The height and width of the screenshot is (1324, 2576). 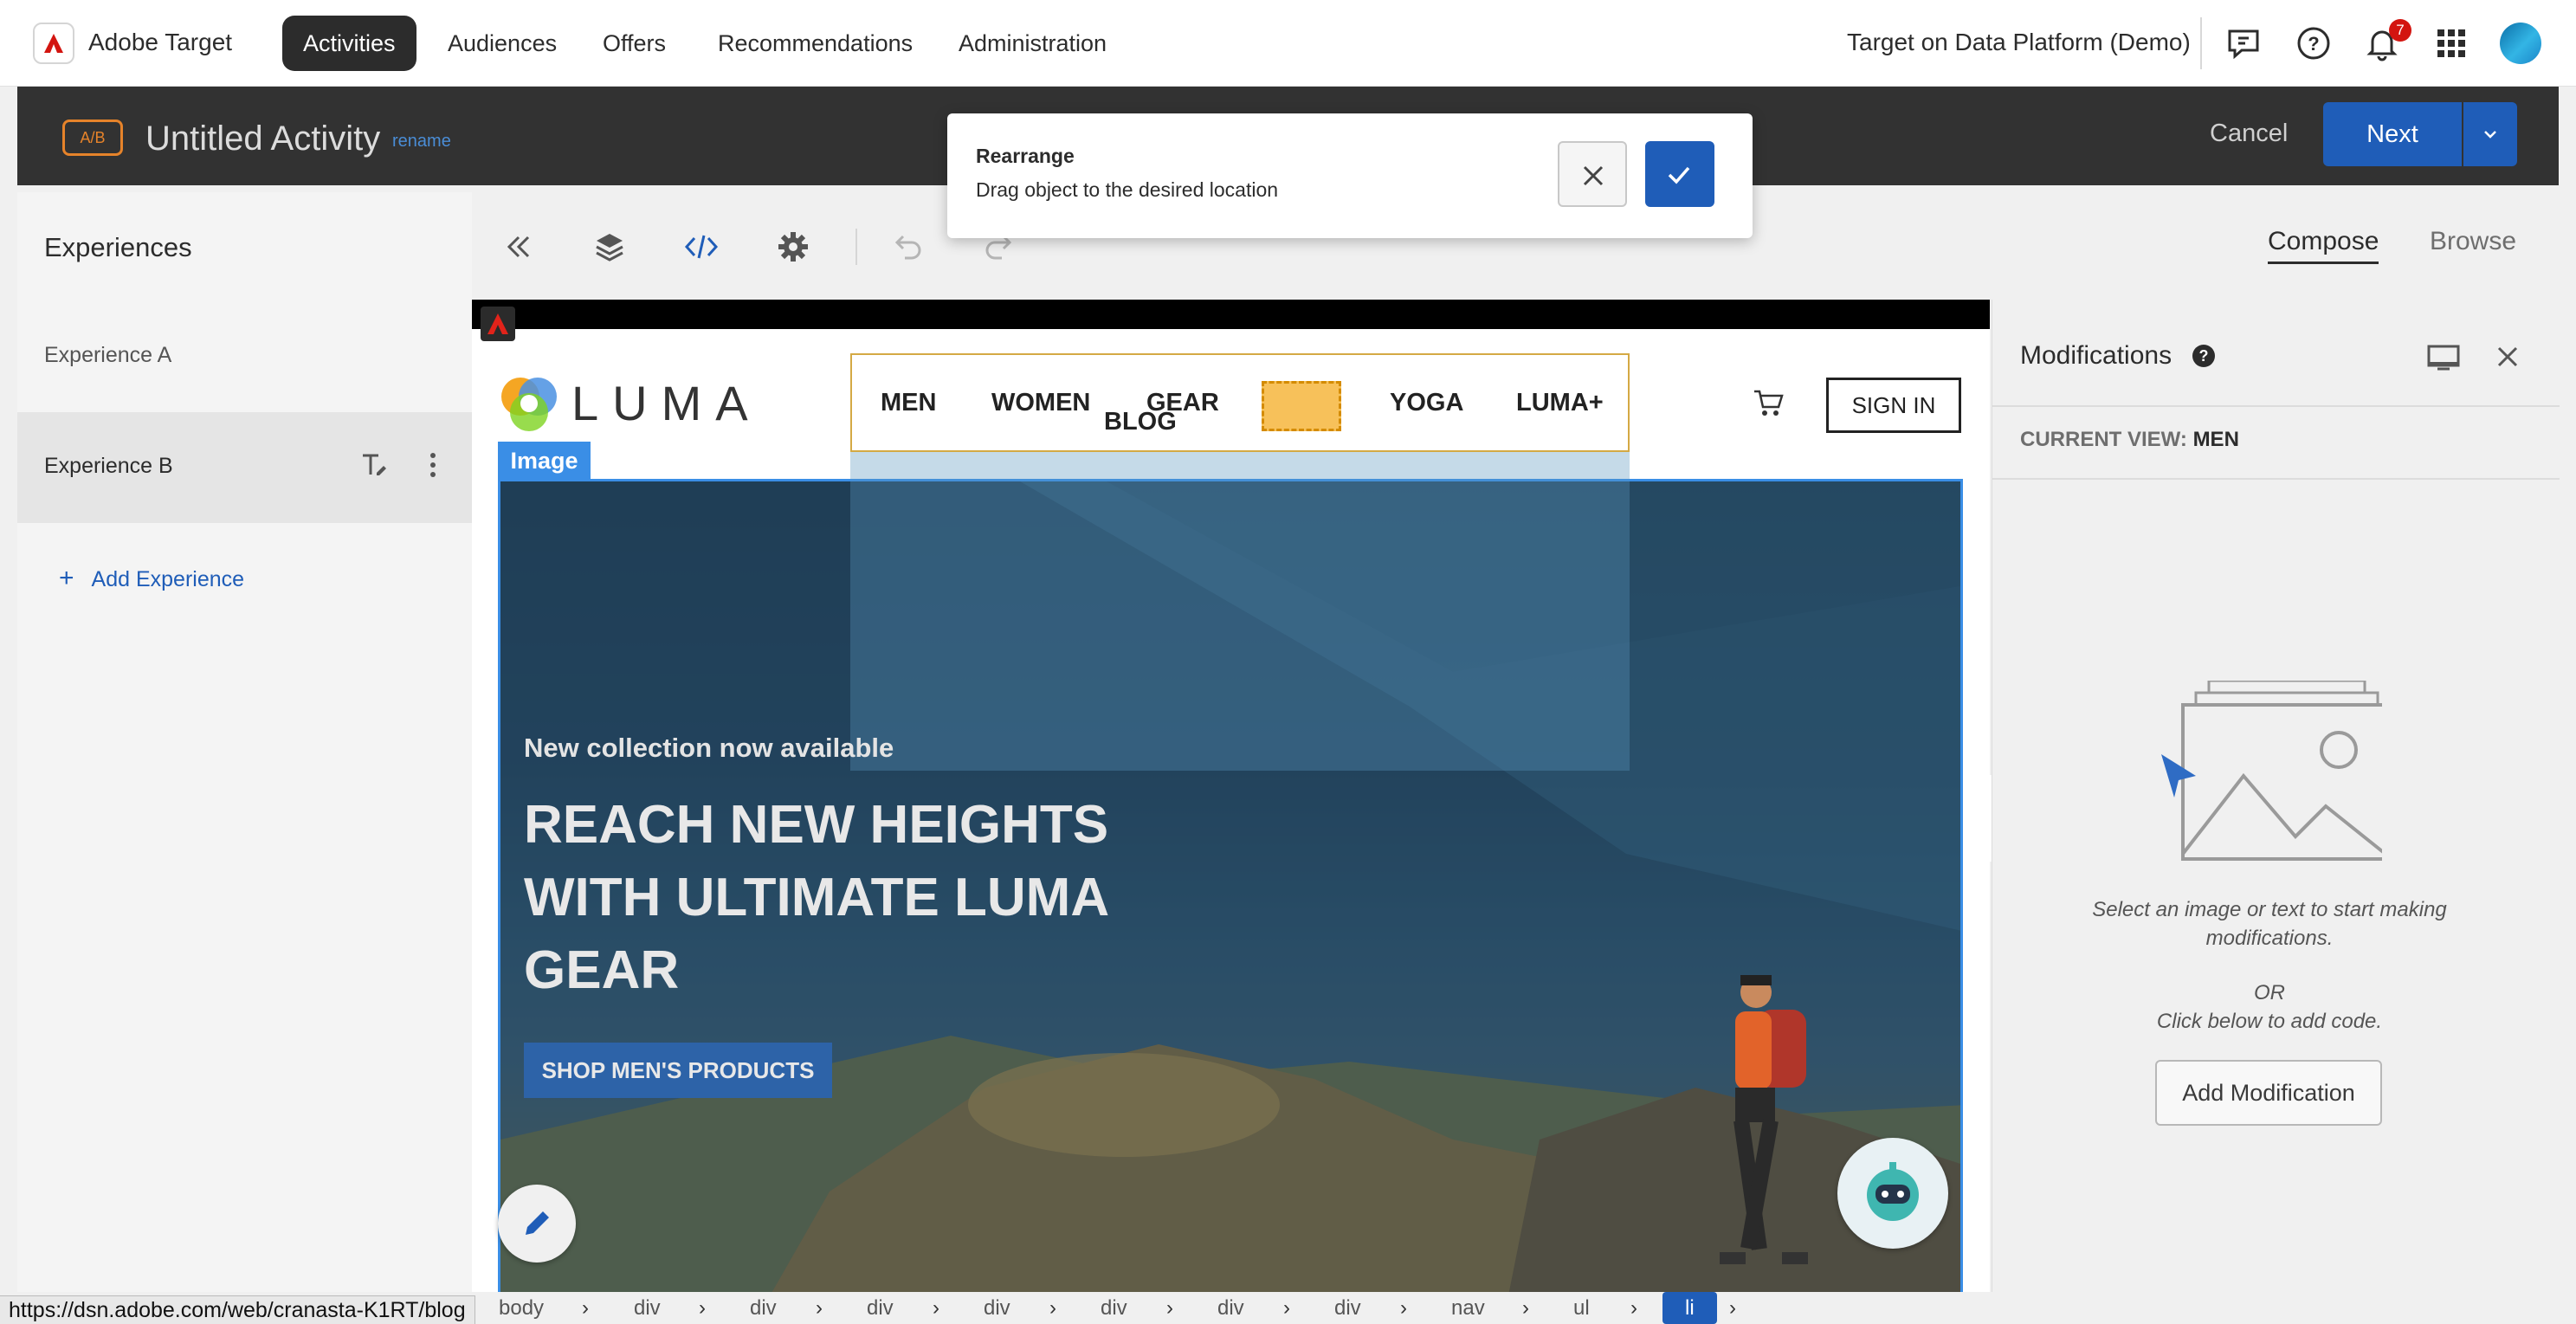 What do you see at coordinates (349, 43) in the screenshot?
I see `nav-activities: Activities` at bounding box center [349, 43].